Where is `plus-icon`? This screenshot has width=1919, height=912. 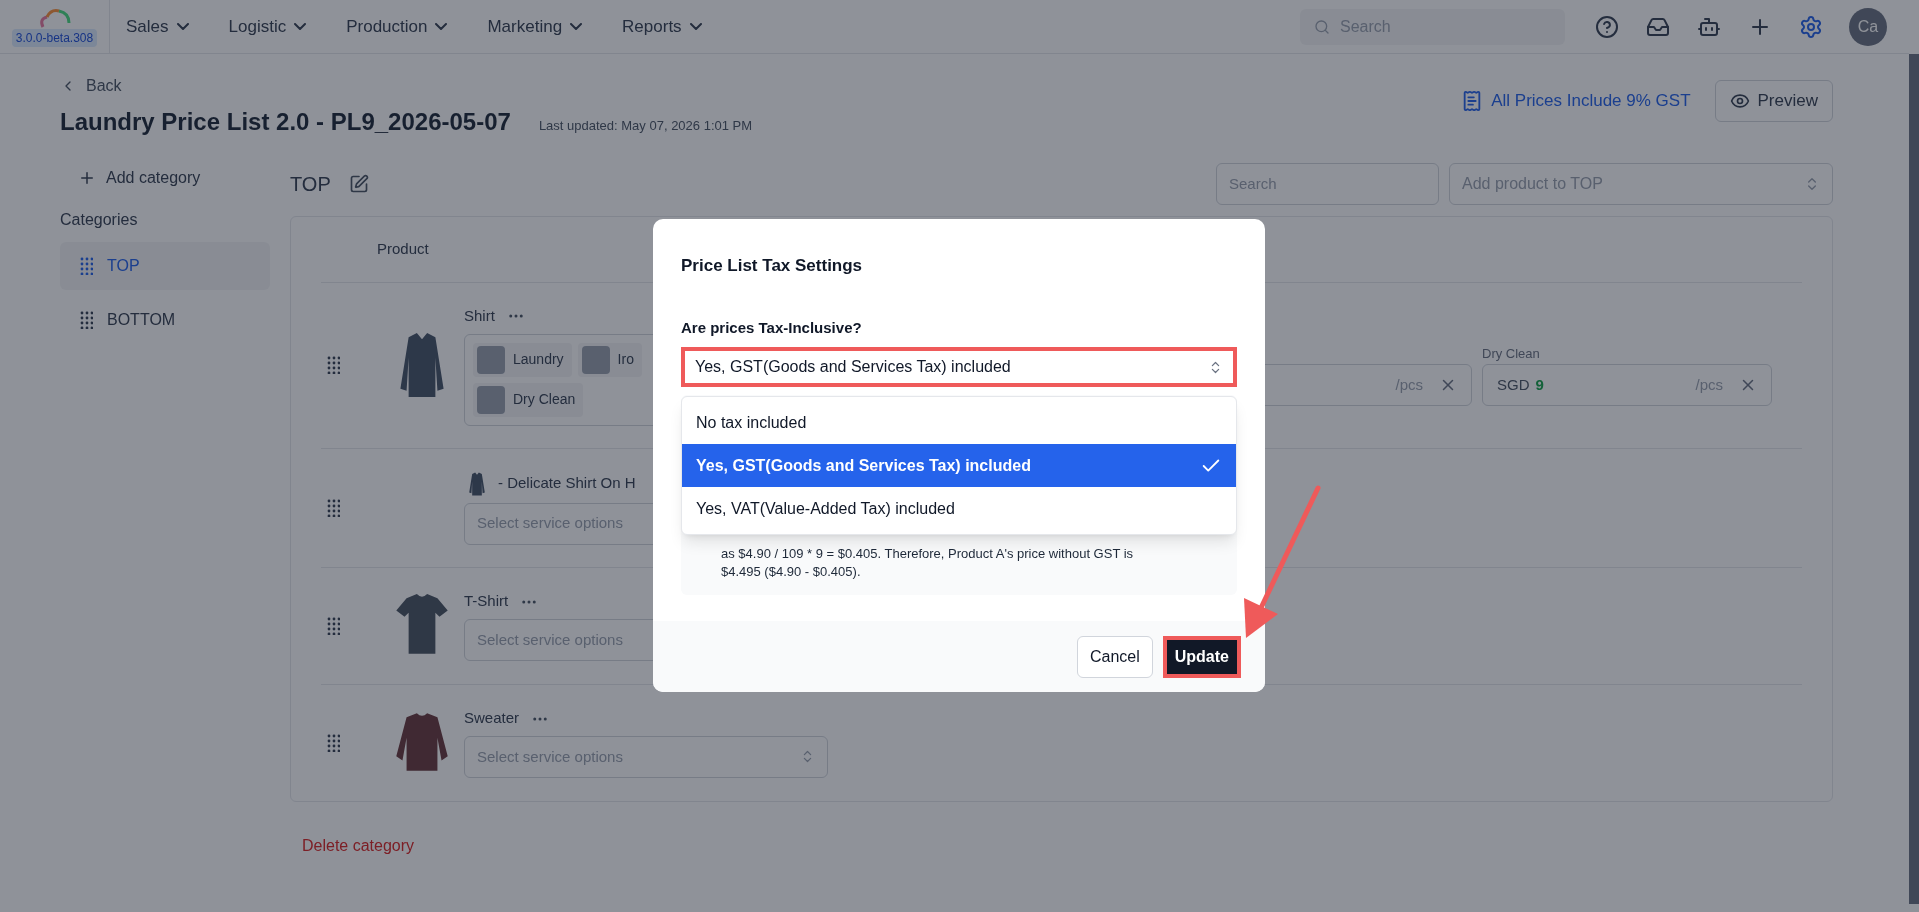
plus-icon is located at coordinates (87, 178).